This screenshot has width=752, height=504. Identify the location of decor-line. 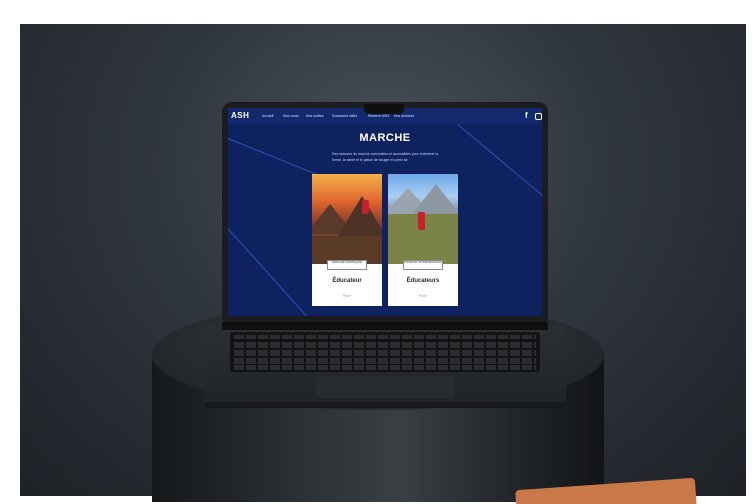
(268, 272).